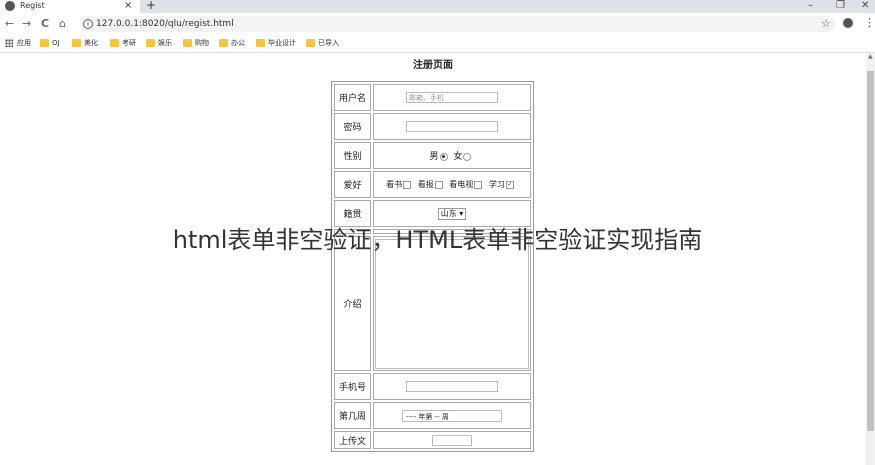  Describe the element at coordinates (151, 6) in the screenshot. I see `new-tab-button: +` at that location.